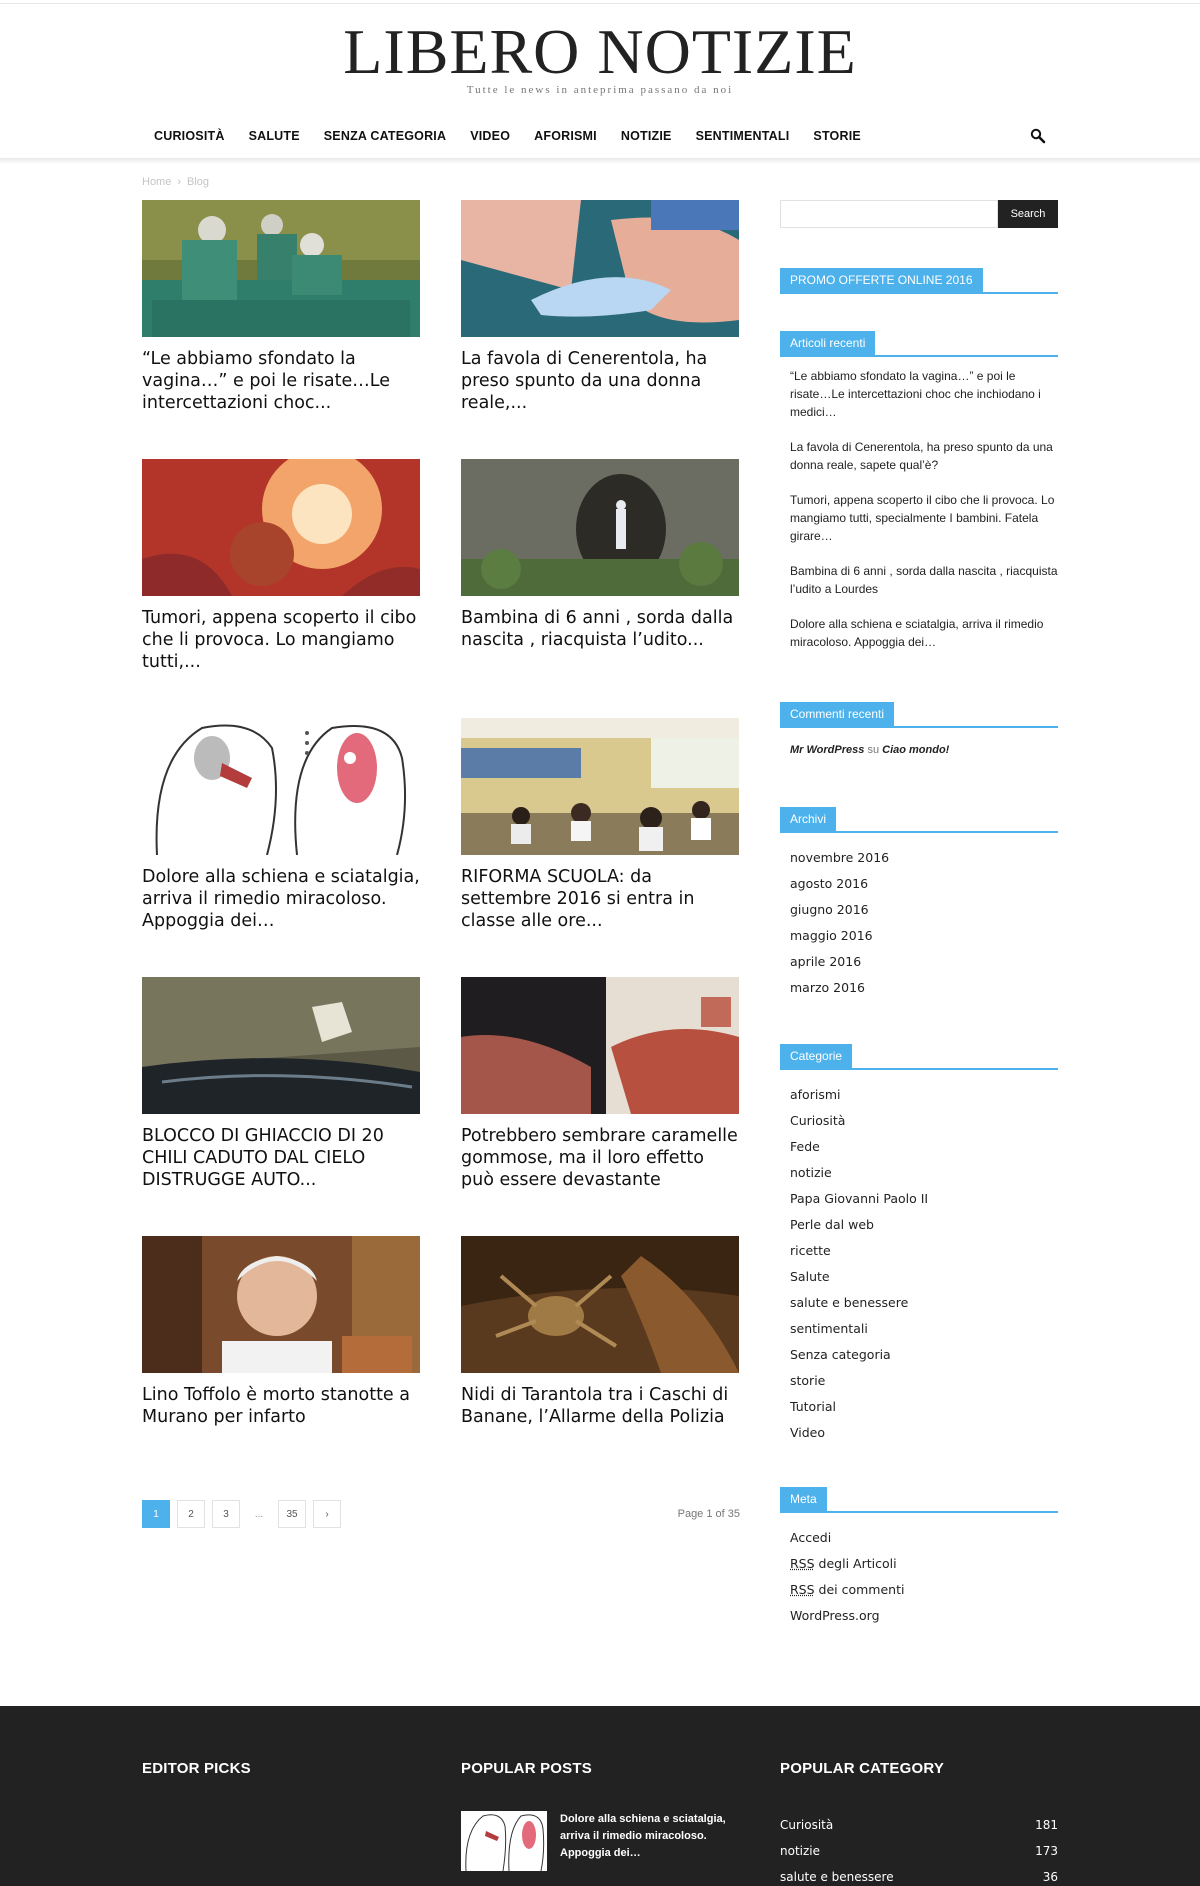 This screenshot has height=1886, width=1200. I want to click on menu-item-salute: SALUTE, so click(274, 136).